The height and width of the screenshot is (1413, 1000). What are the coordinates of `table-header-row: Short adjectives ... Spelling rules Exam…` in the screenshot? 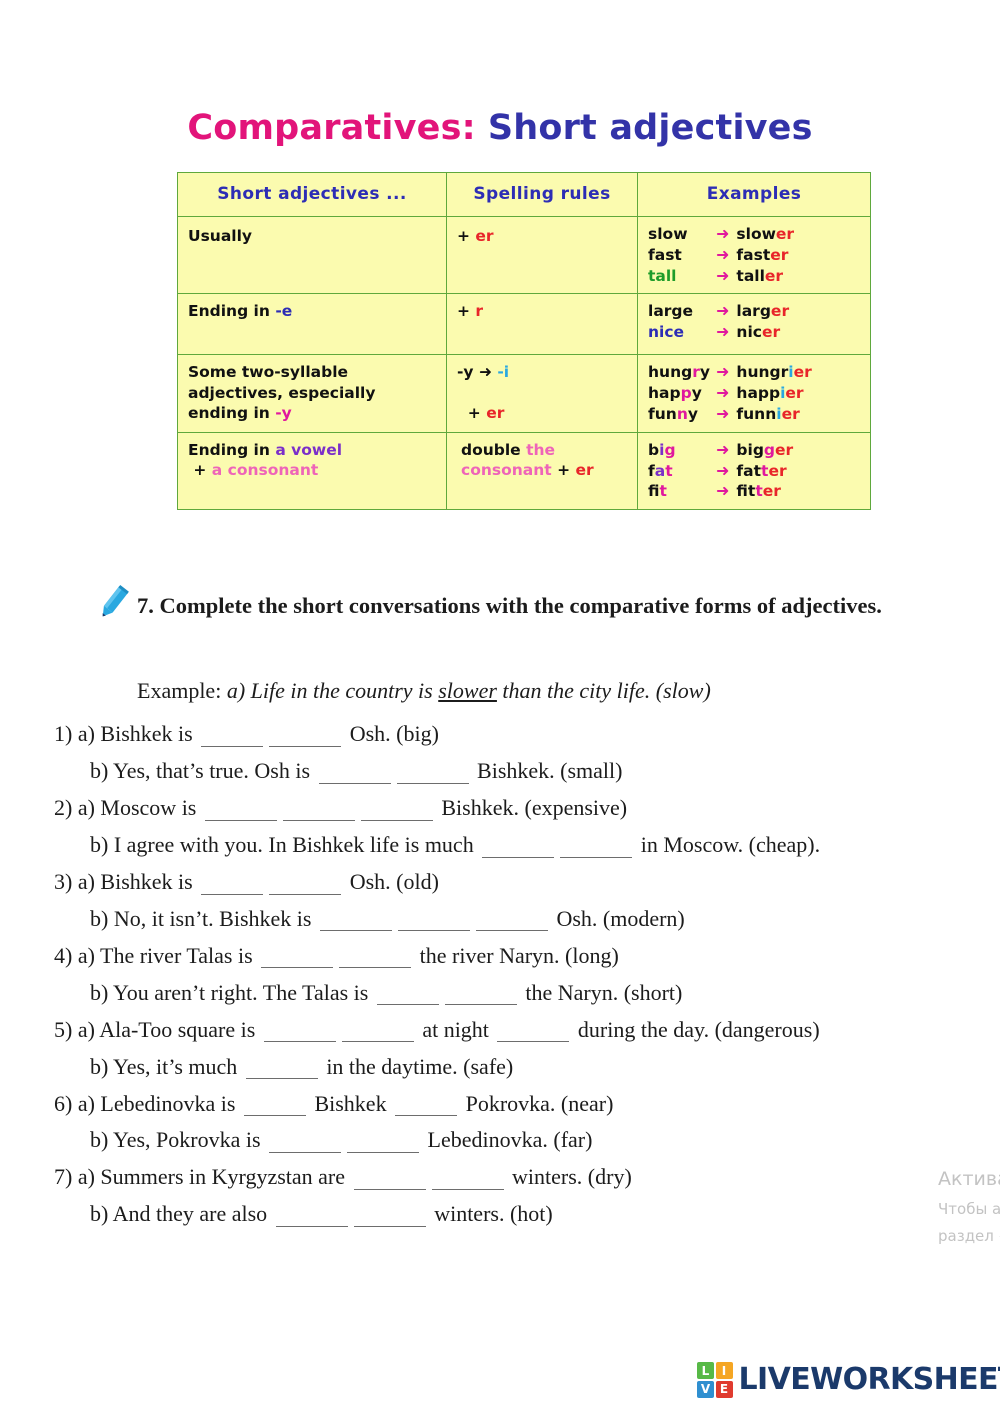 It's located at (524, 194).